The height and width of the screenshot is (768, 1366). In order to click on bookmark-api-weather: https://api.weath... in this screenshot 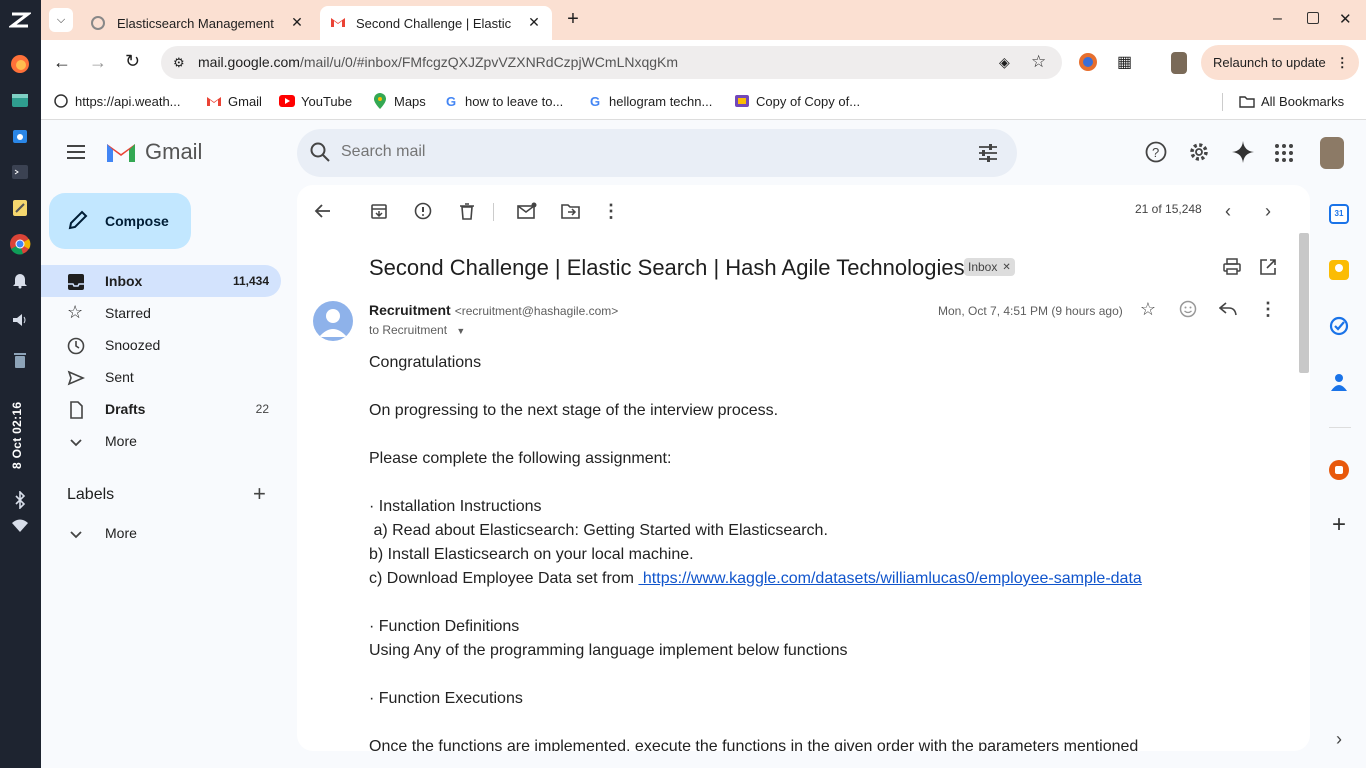, I will do `click(117, 101)`.